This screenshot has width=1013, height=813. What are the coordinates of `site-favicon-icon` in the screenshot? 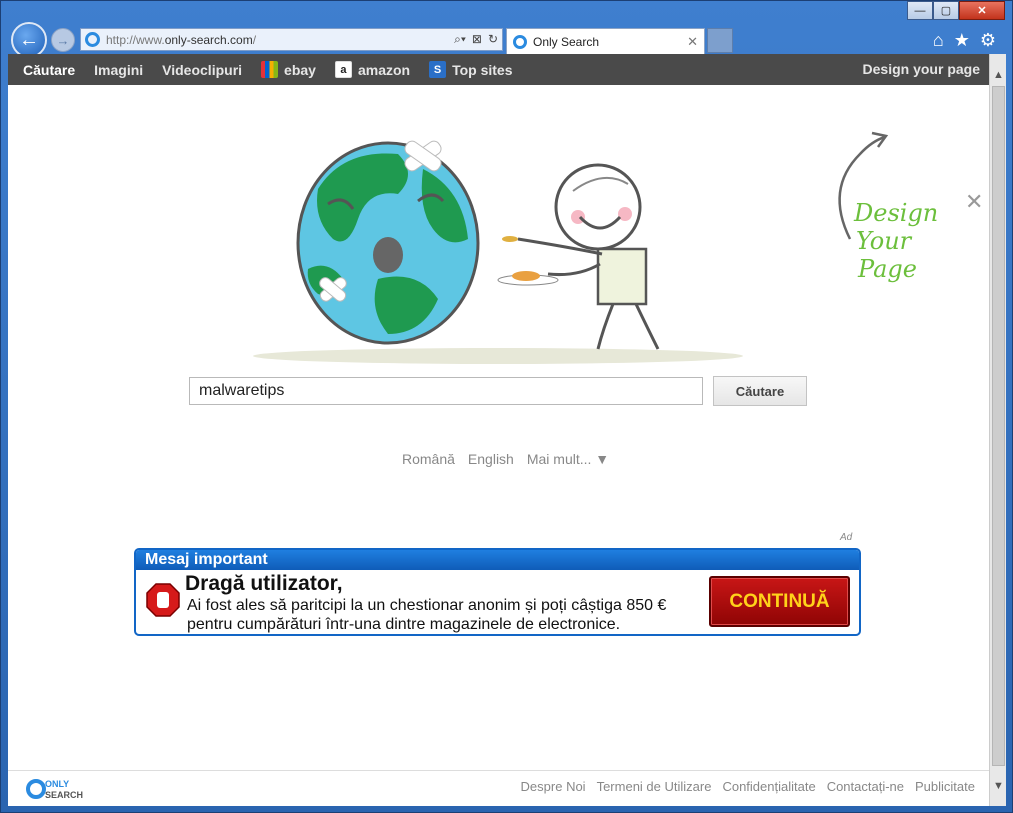 It's located at (92, 39).